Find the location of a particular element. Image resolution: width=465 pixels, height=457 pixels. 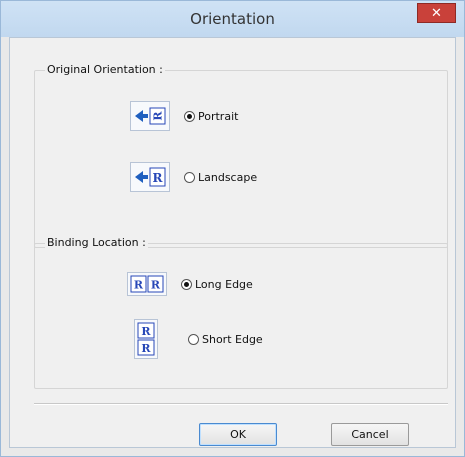

short-edge-radio: Short Edge is located at coordinates (225, 339).